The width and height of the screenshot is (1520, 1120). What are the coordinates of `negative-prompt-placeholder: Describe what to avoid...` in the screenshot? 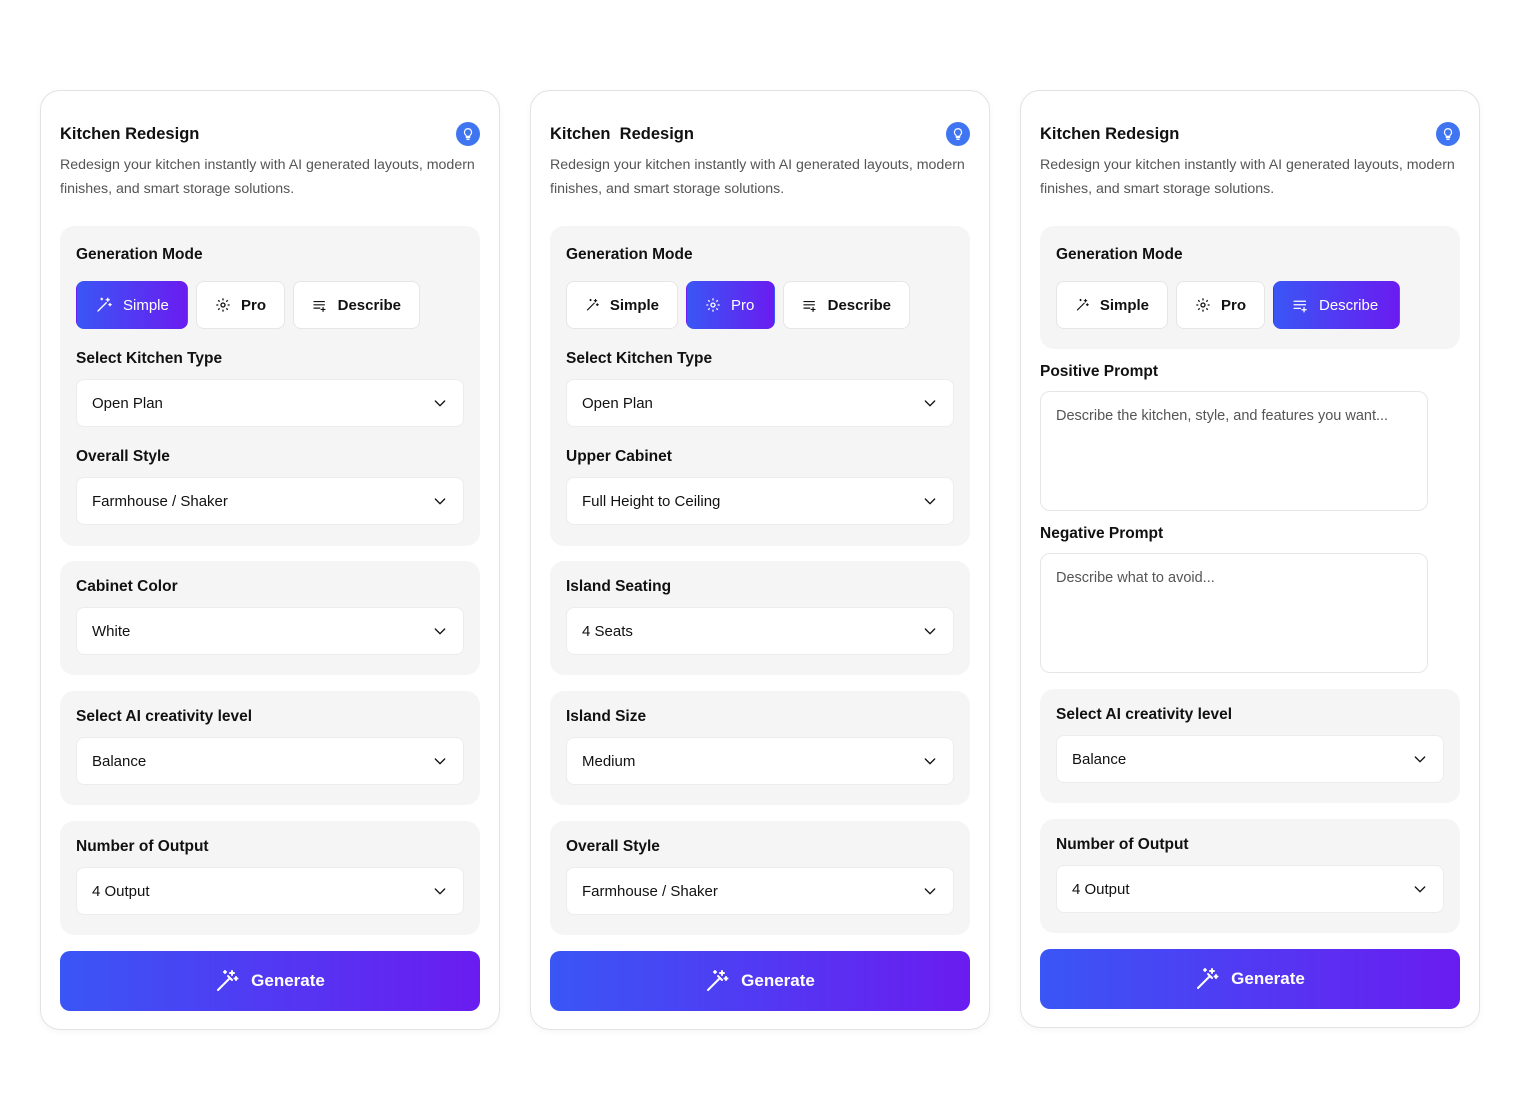 It's located at (1135, 578).